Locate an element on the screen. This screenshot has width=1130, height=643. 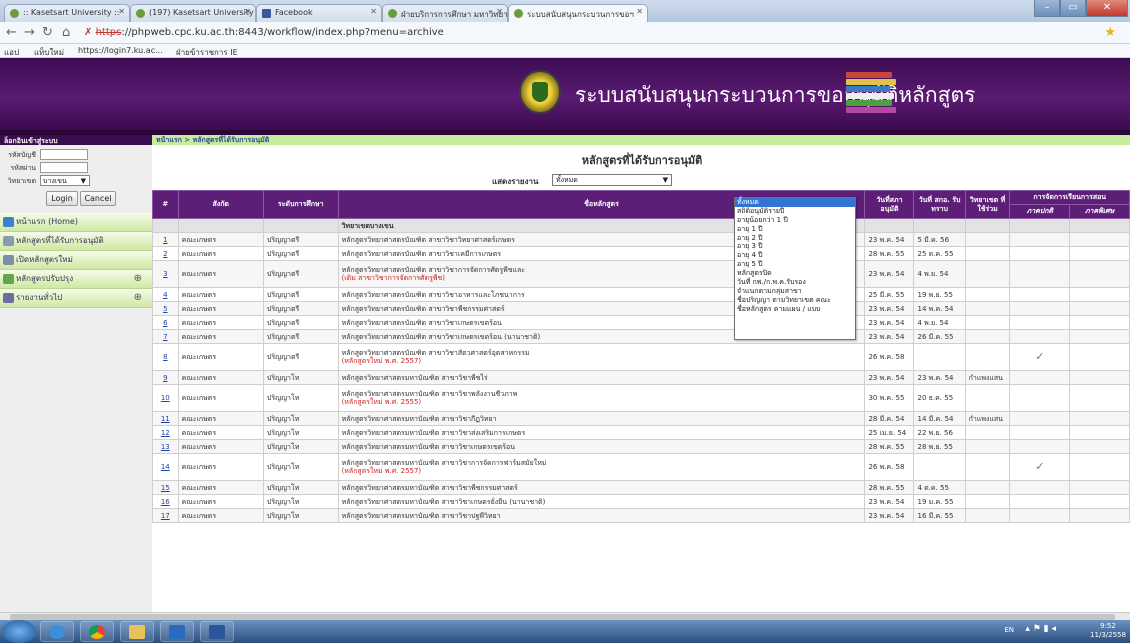
horizontal-scrollbar is located at coordinates (565, 616).